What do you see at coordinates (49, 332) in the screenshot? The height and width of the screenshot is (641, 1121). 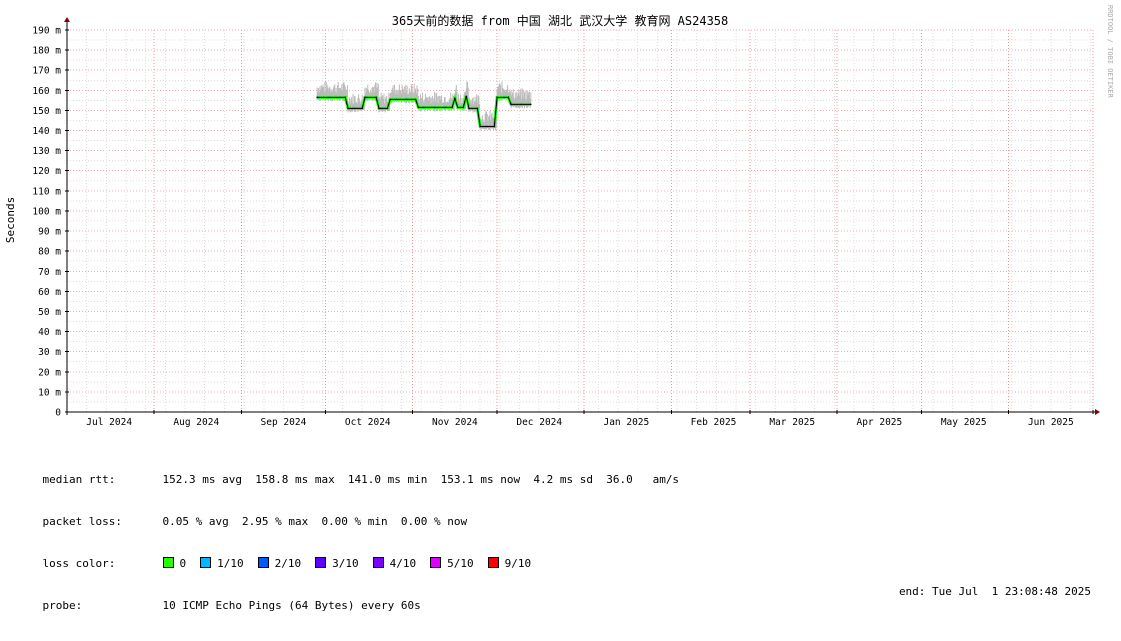 I see `y-tick-label: 40 m` at bounding box center [49, 332].